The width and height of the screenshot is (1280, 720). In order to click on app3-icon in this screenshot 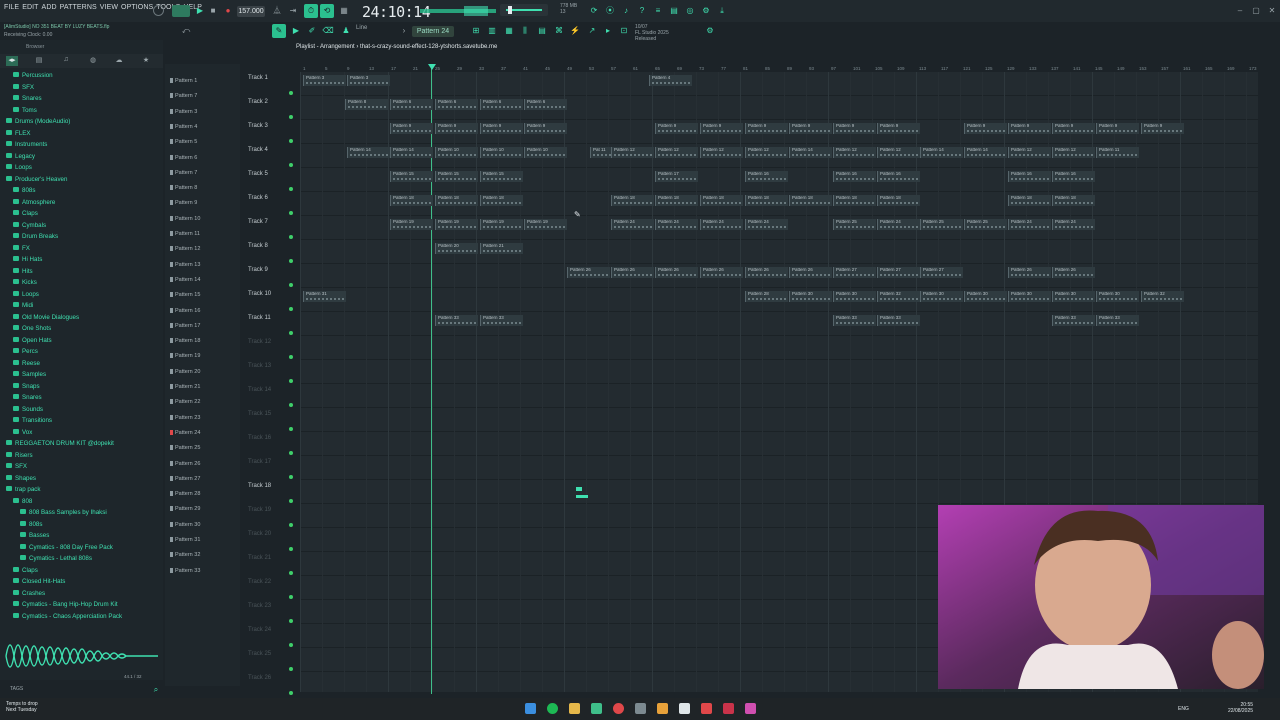, I will do `click(684, 708)`.